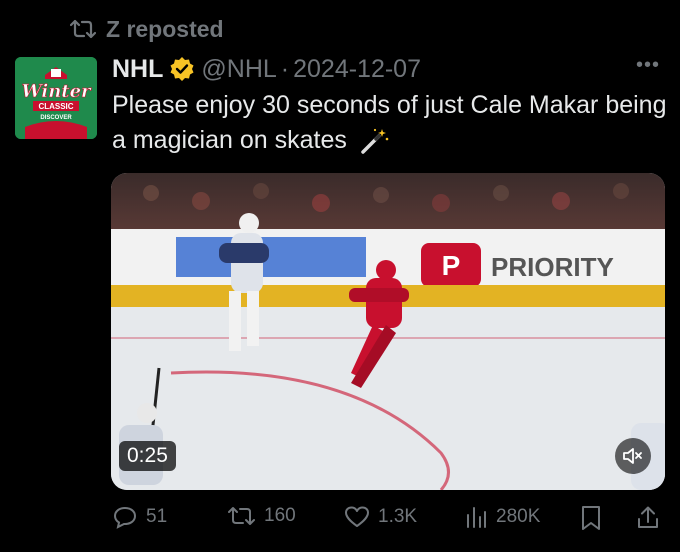  I want to click on bookmark-button, so click(595, 518).